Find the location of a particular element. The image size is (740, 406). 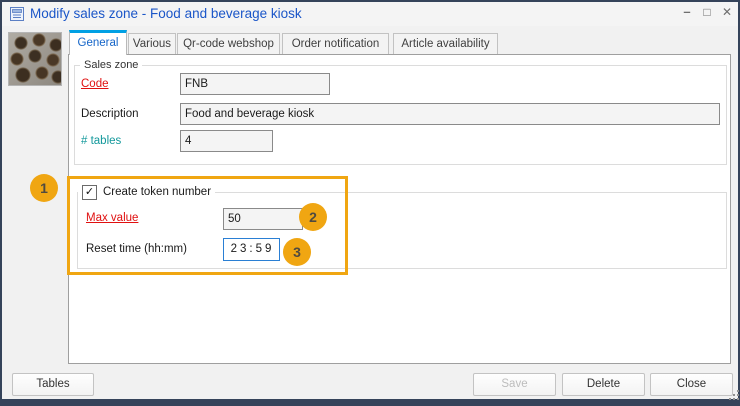

window-bottom-border is located at coordinates (370, 402).